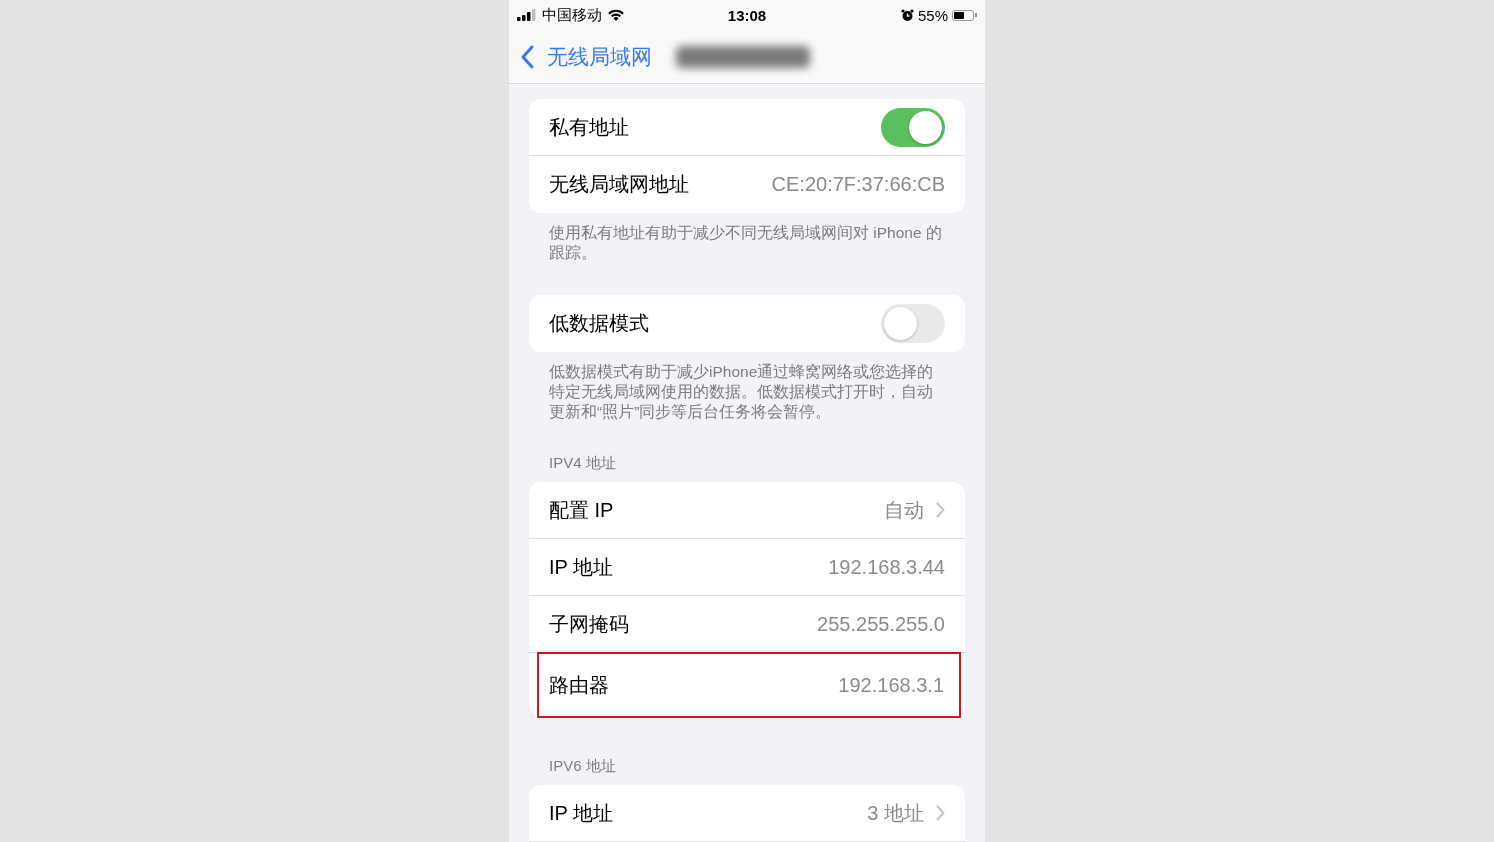 This screenshot has height=842, width=1494. I want to click on carrier-name: 中国移动, so click(572, 15).